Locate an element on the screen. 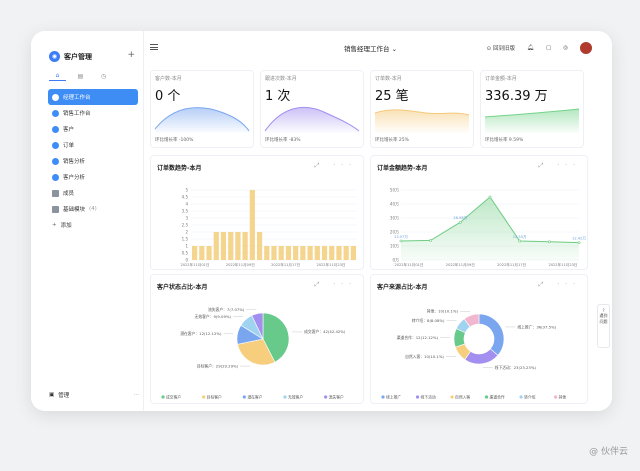 The width and height of the screenshot is (640, 471). legend-label: 无效客户 is located at coordinates (295, 396).